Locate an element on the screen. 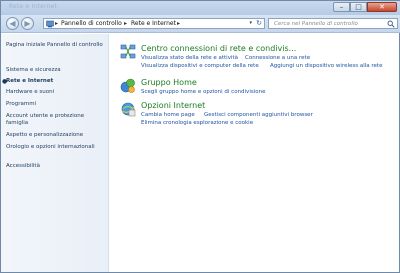 The width and height of the screenshot is (400, 273). address-dropdown-icon: ▾ is located at coordinates (250, 23).